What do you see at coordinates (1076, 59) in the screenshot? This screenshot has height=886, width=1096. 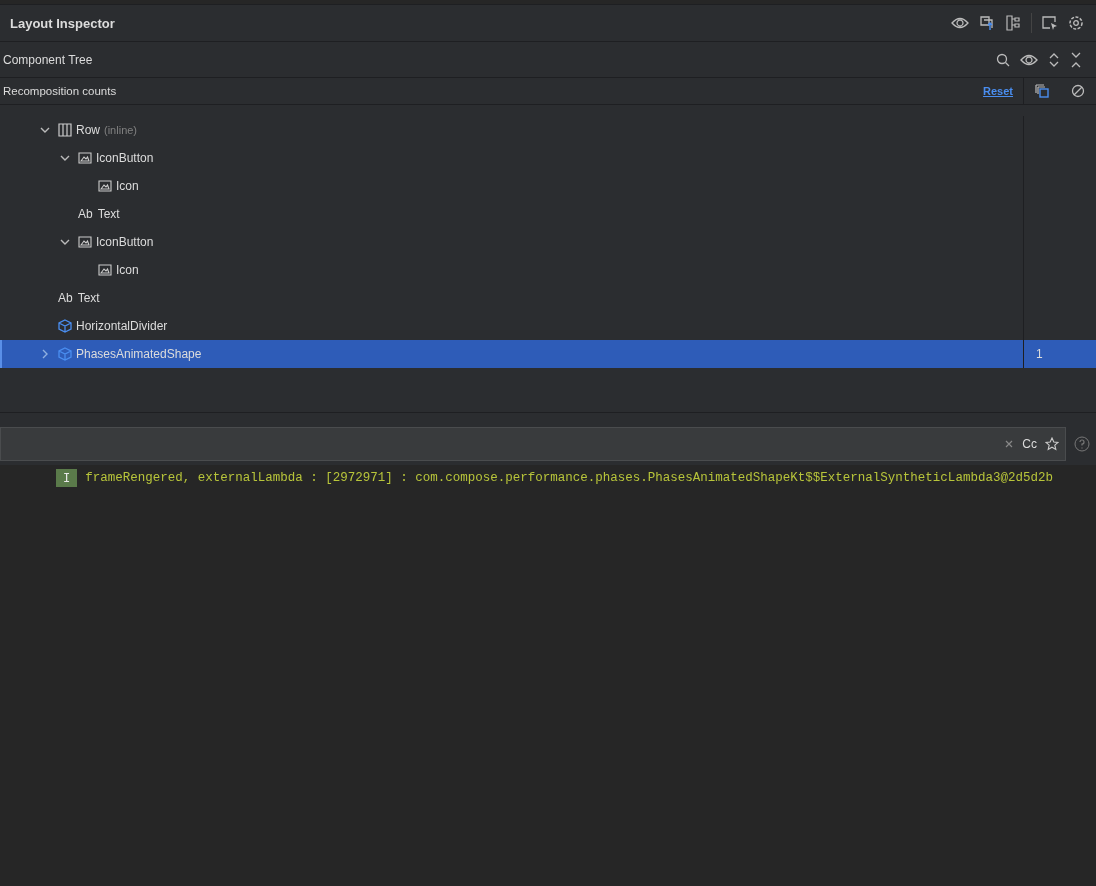 I see `collapse-all-icon` at bounding box center [1076, 59].